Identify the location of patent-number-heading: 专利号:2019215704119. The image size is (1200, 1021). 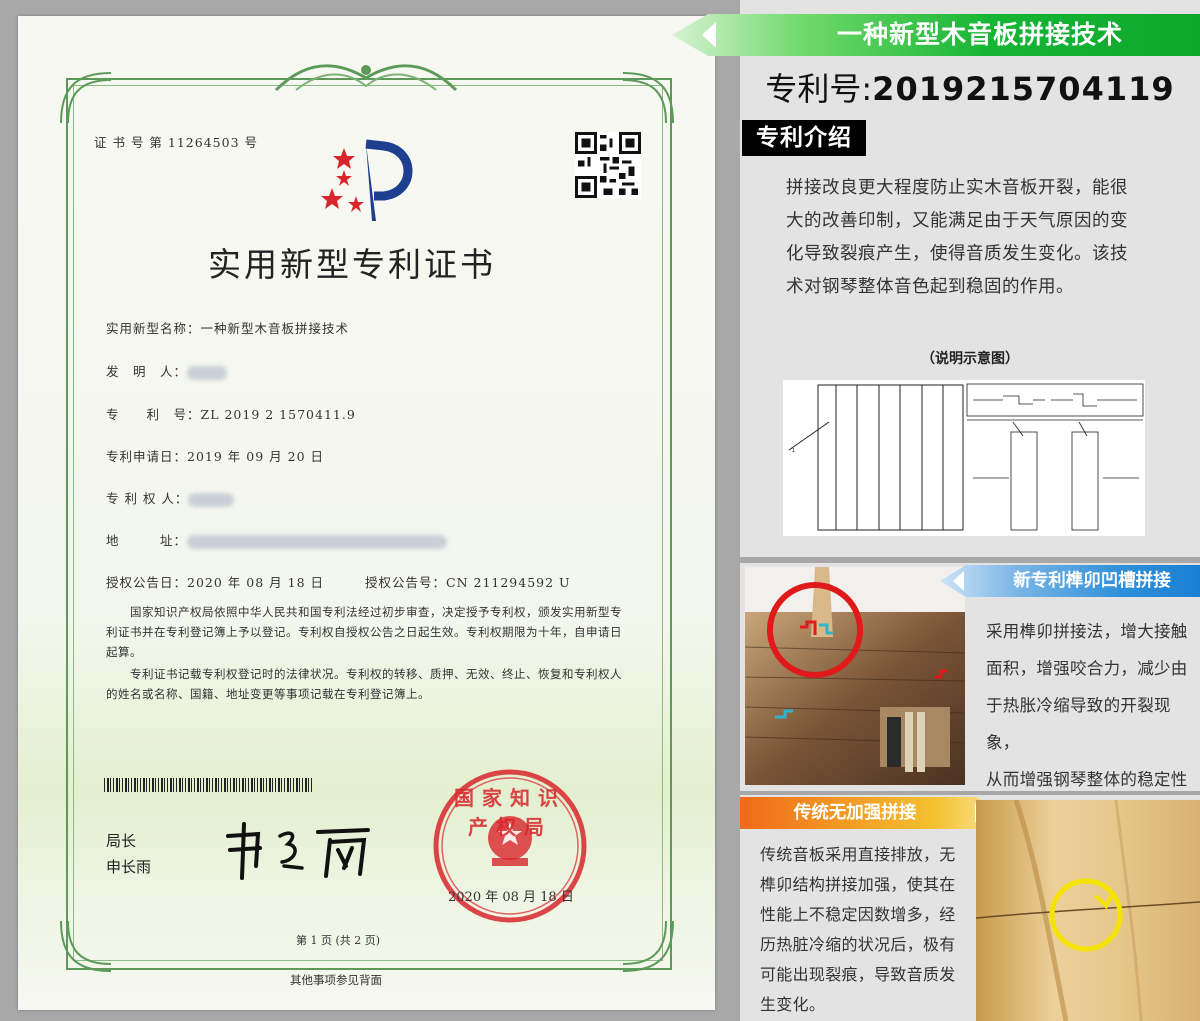
(970, 89).